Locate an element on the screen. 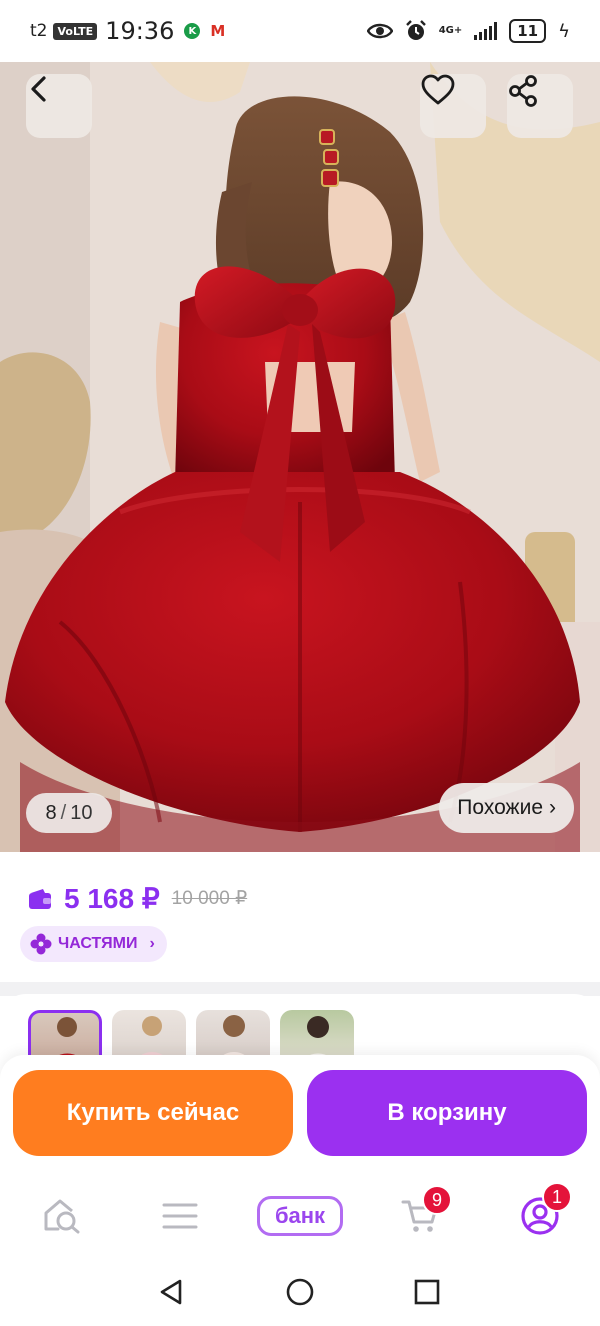  bottom-navigation: банк 9 1 is located at coordinates (300, 1216).